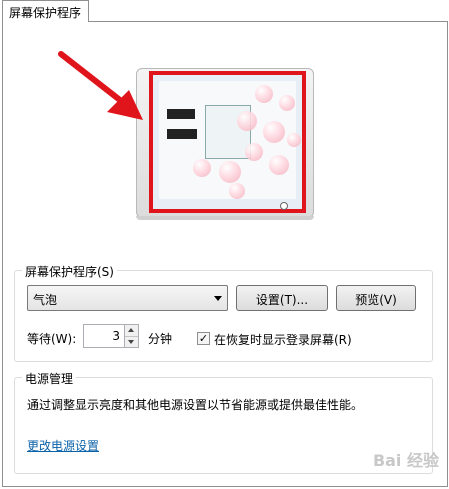  I want to click on screensaver-dropdown-value: 气泡, so click(45, 300).